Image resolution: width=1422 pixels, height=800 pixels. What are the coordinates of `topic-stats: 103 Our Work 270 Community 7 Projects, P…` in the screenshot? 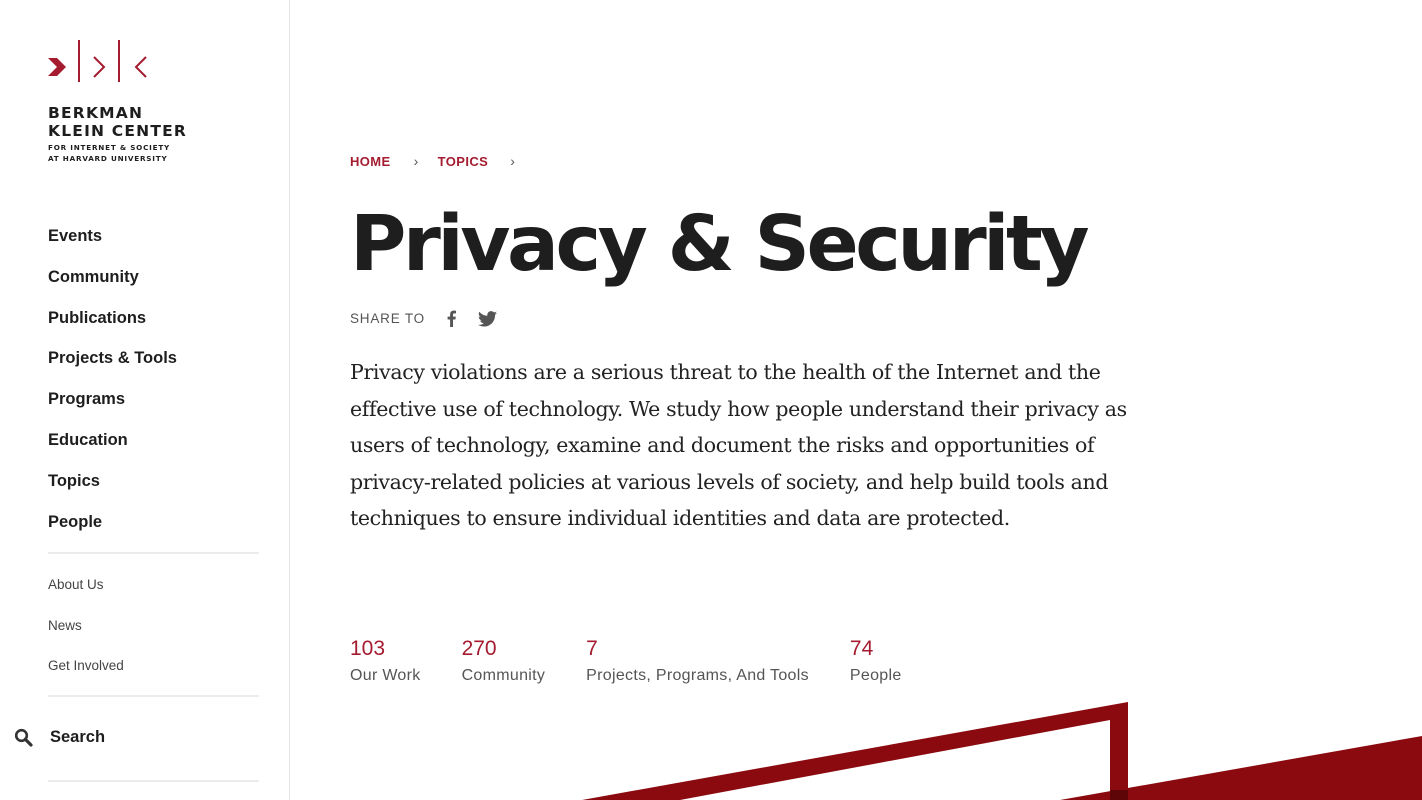 It's located at (646, 662).